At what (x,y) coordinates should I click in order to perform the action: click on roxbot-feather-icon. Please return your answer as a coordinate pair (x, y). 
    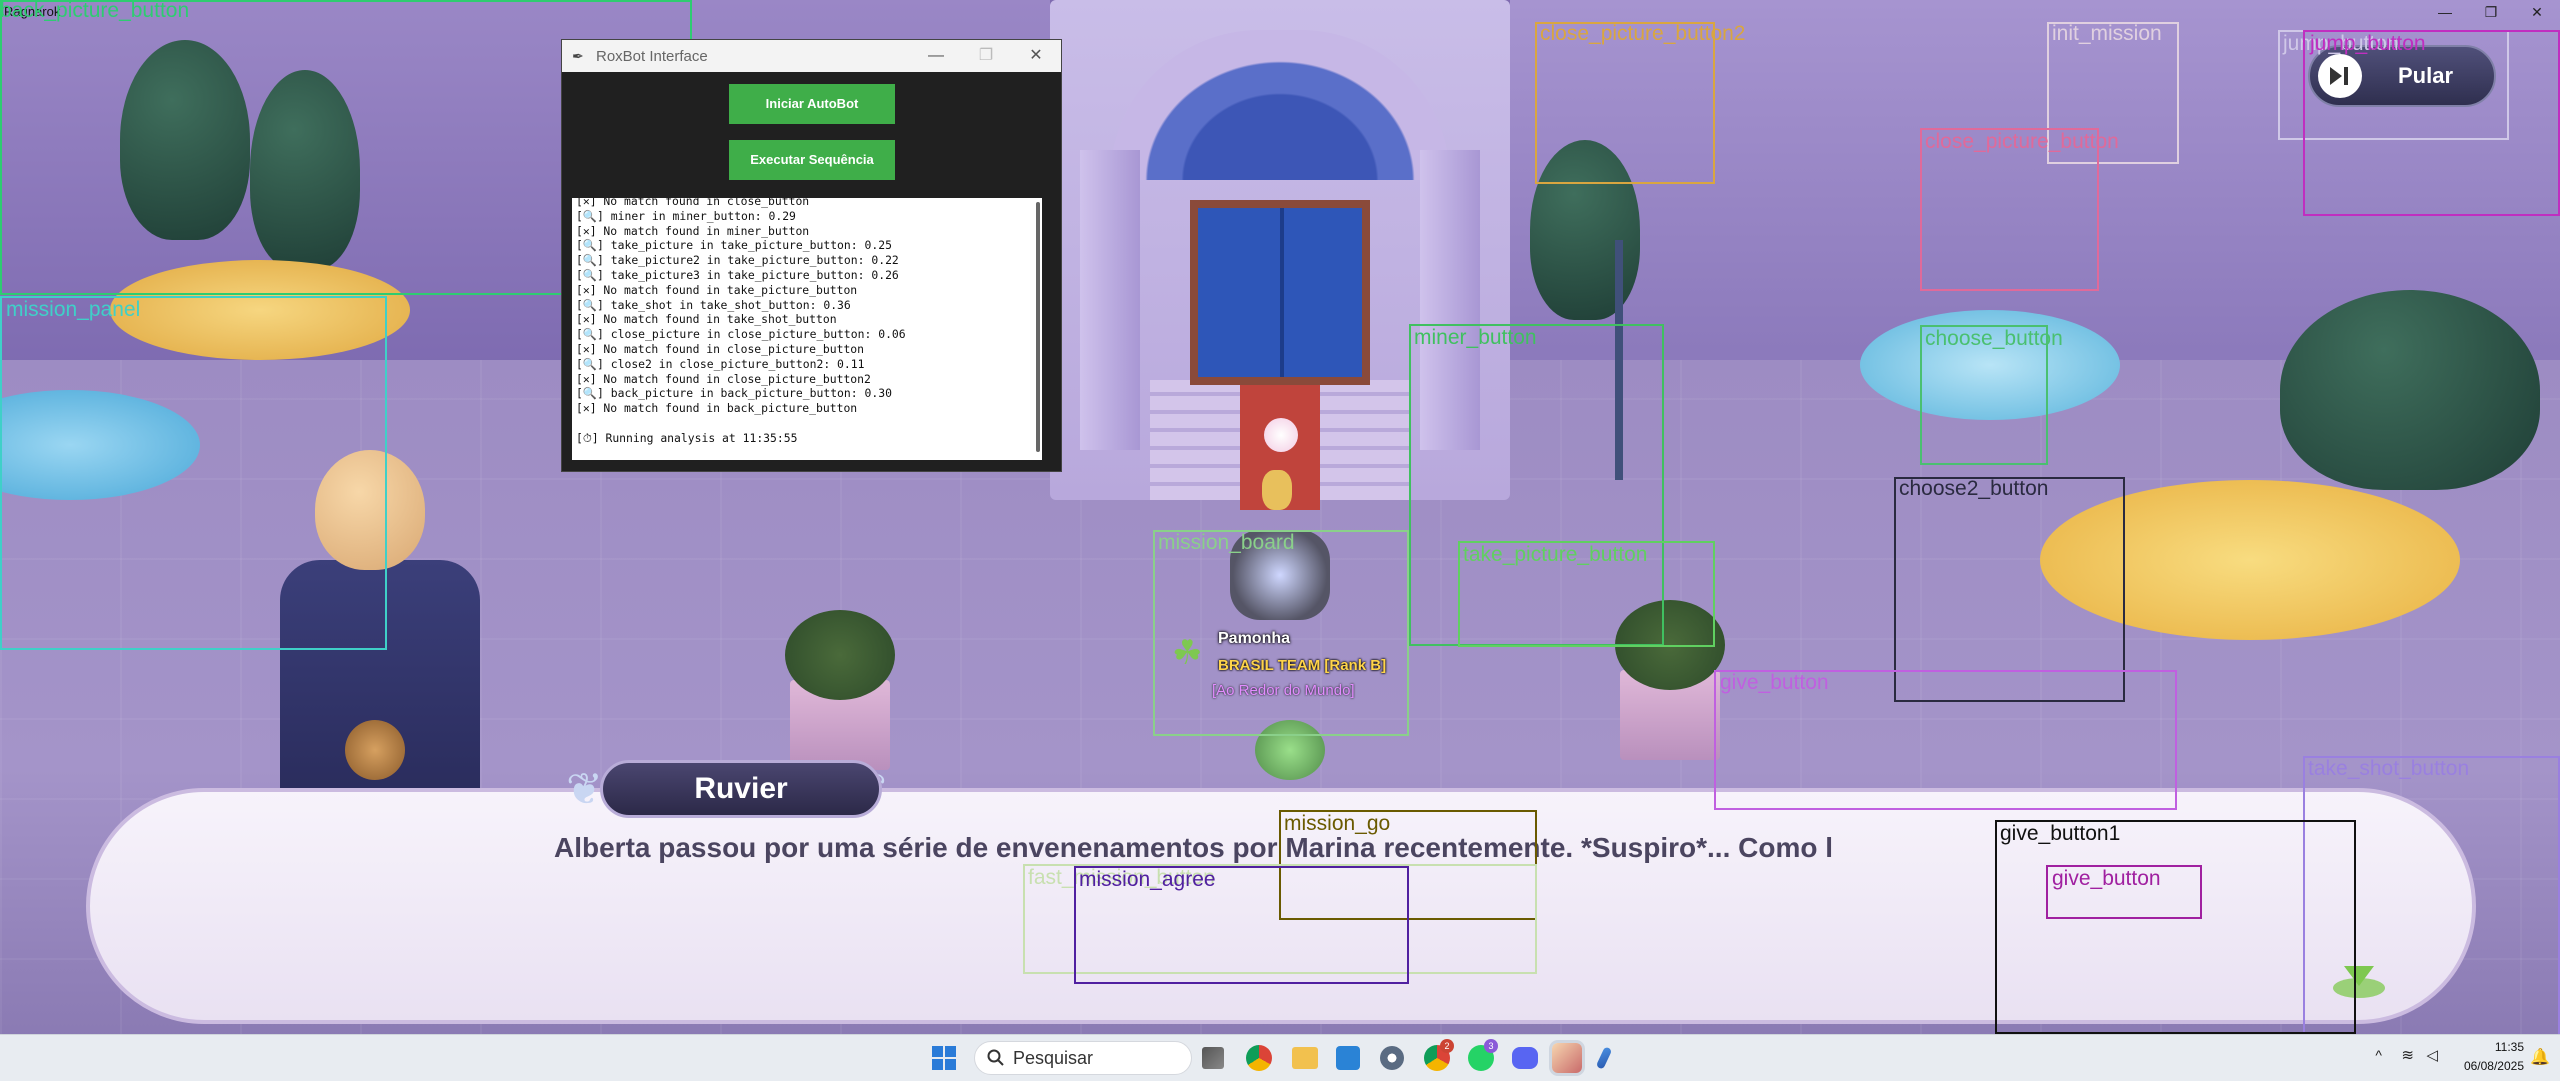
    Looking at the image, I should click on (1604, 1058).